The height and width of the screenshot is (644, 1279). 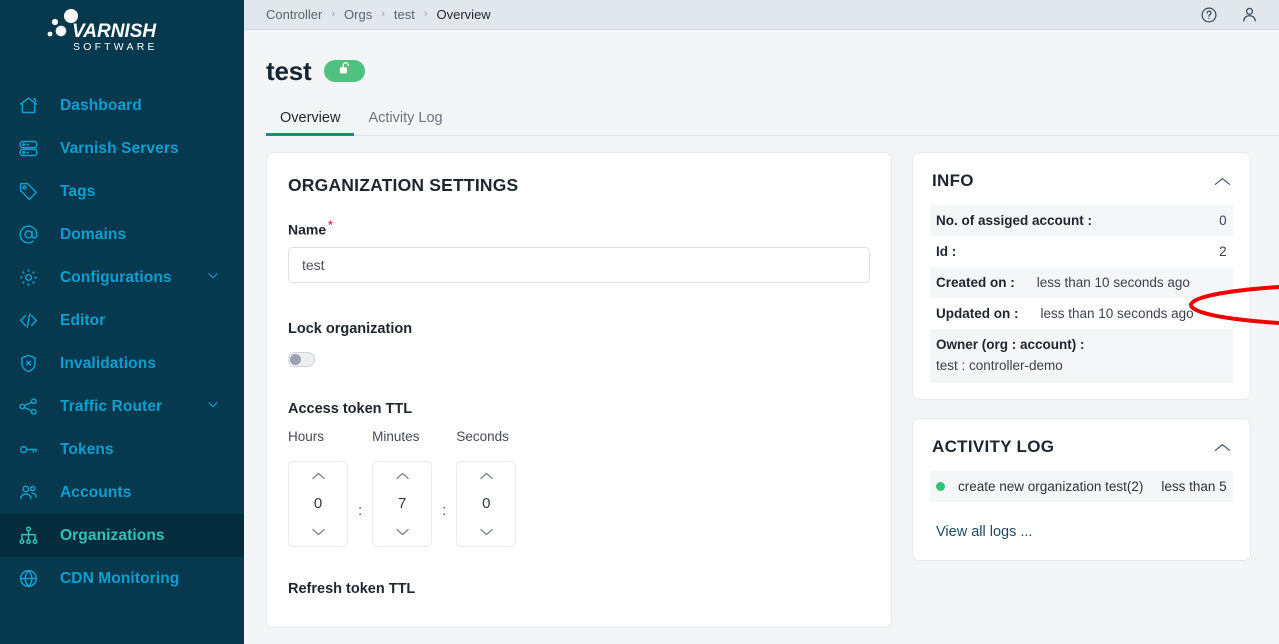 I want to click on name-input, so click(x=579, y=264).